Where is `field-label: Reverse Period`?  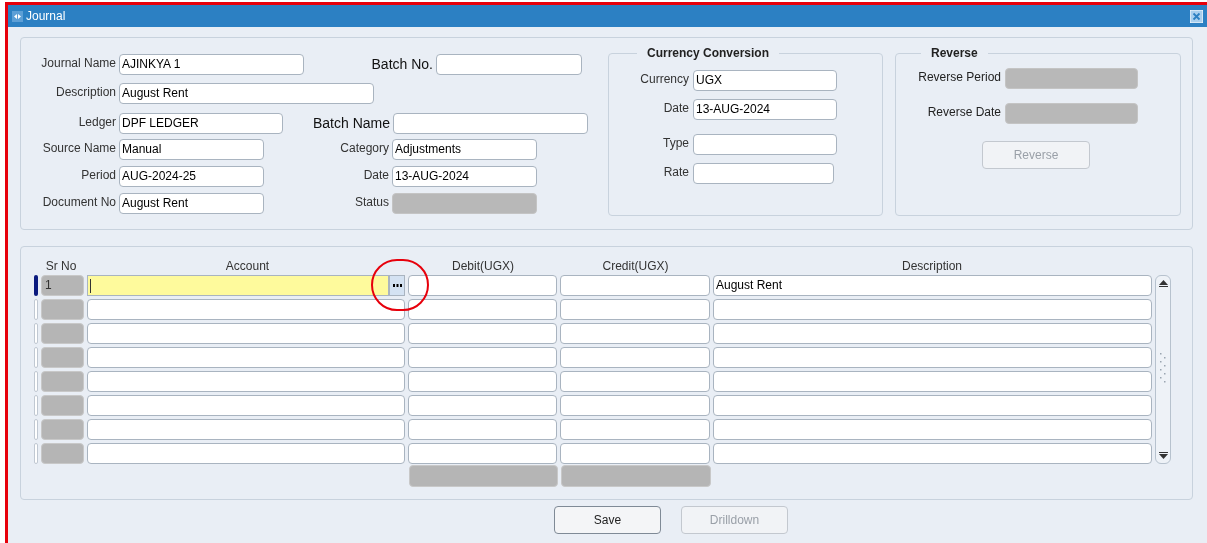 field-label: Reverse Period is located at coordinates (959, 77).